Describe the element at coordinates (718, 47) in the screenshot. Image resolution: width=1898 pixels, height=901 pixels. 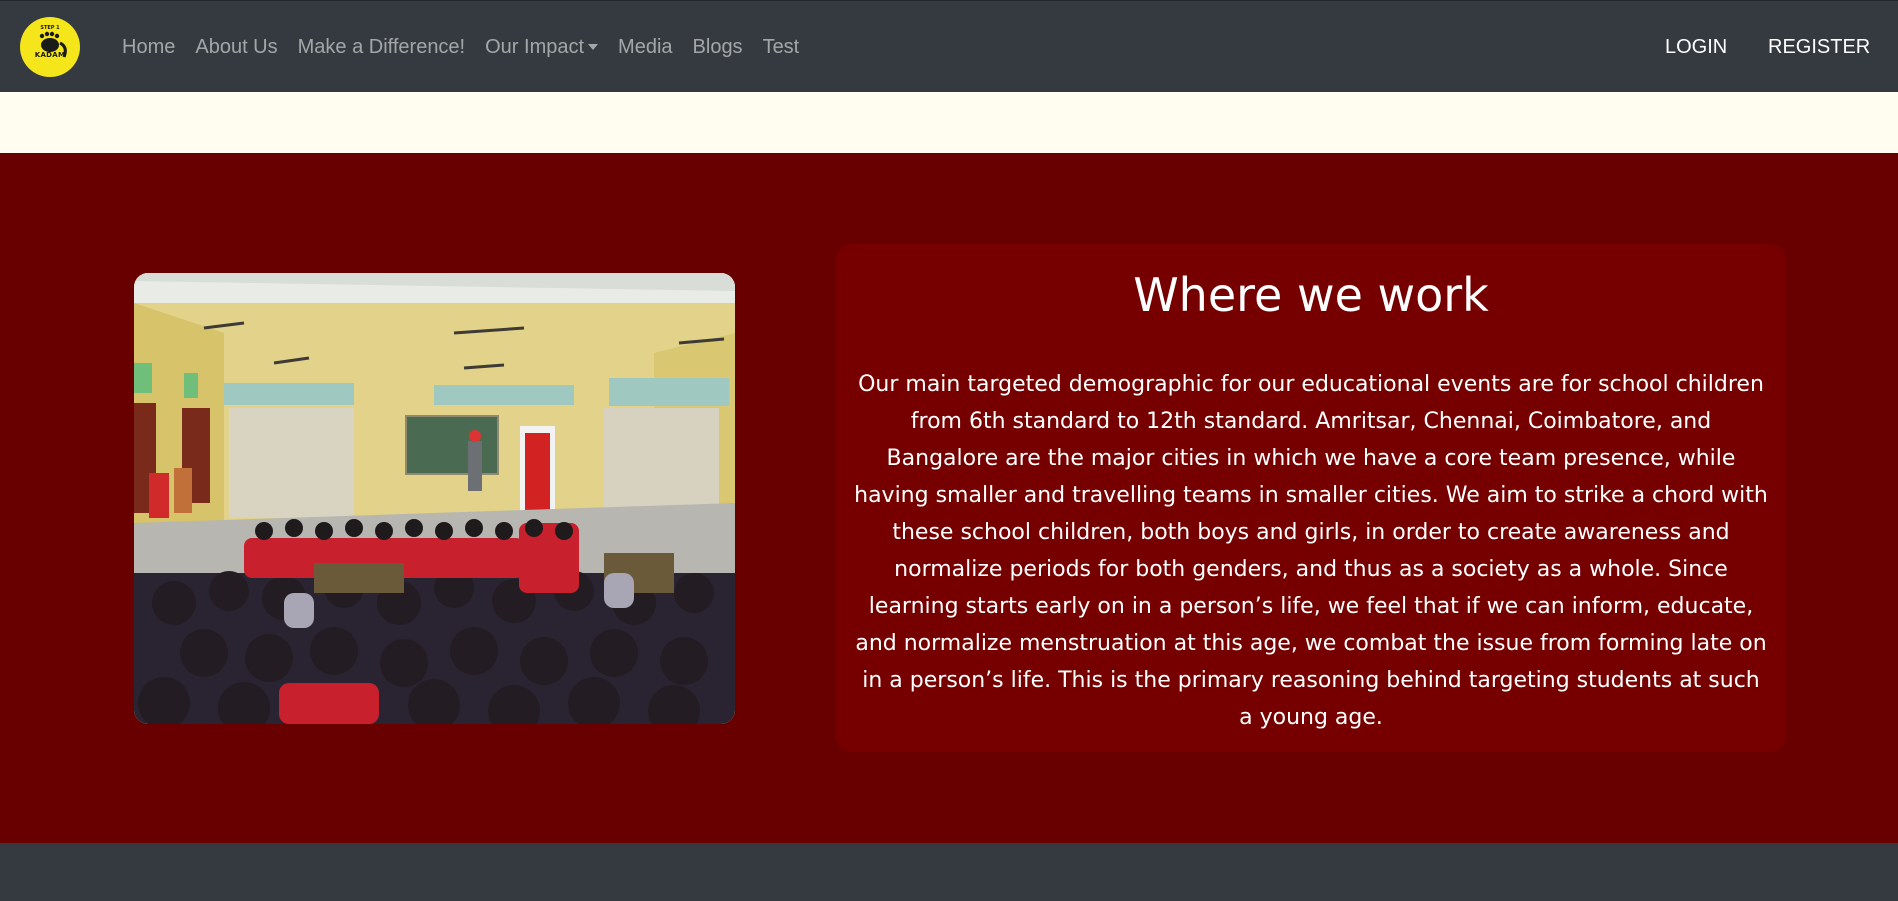
I see `nav-blogs: Blogs` at that location.